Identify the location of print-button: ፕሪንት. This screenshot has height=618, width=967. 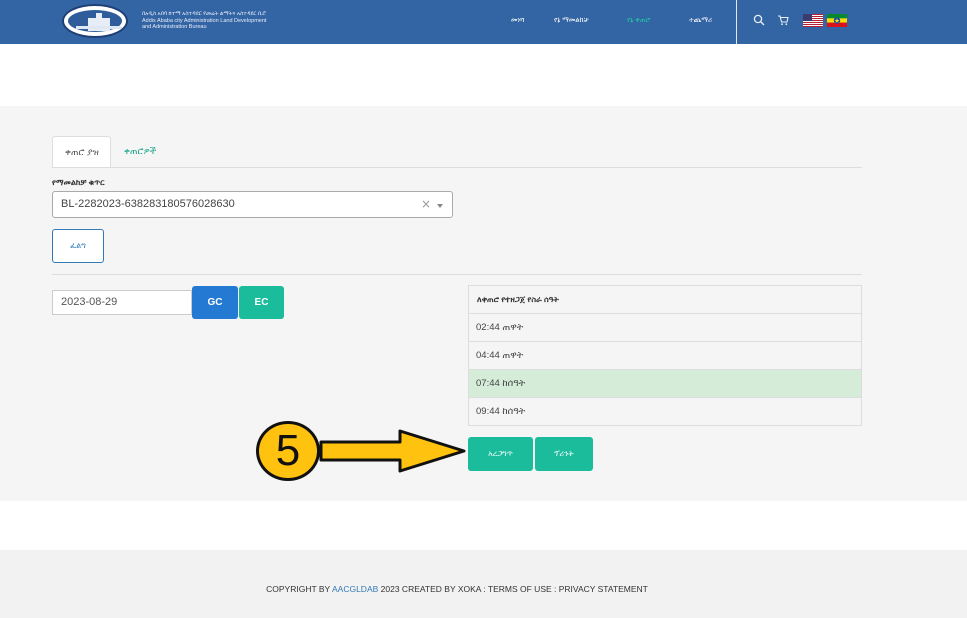
(564, 454).